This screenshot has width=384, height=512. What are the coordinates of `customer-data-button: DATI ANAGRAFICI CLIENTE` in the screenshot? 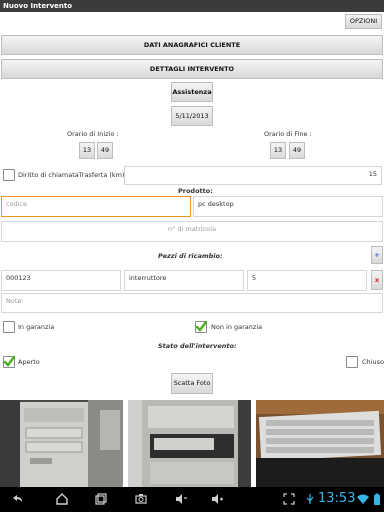 It's located at (192, 45).